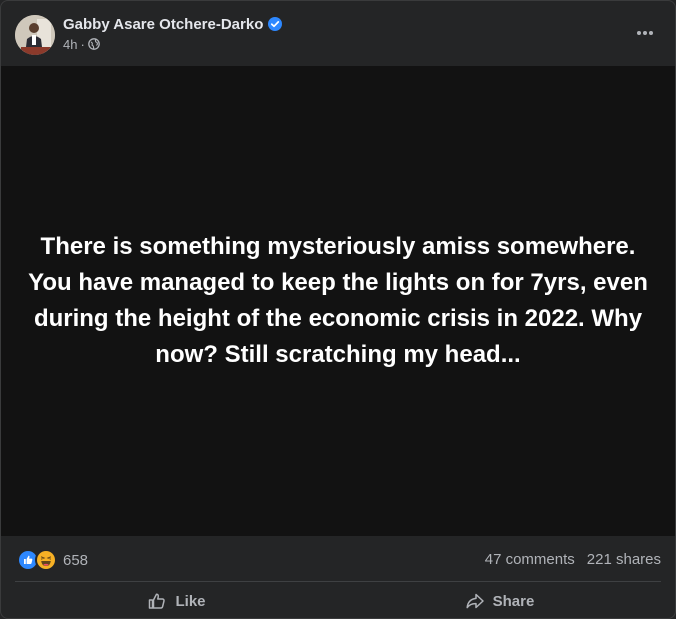 The width and height of the screenshot is (676, 619). I want to click on comments-count-link: 47 comments, so click(530, 559).